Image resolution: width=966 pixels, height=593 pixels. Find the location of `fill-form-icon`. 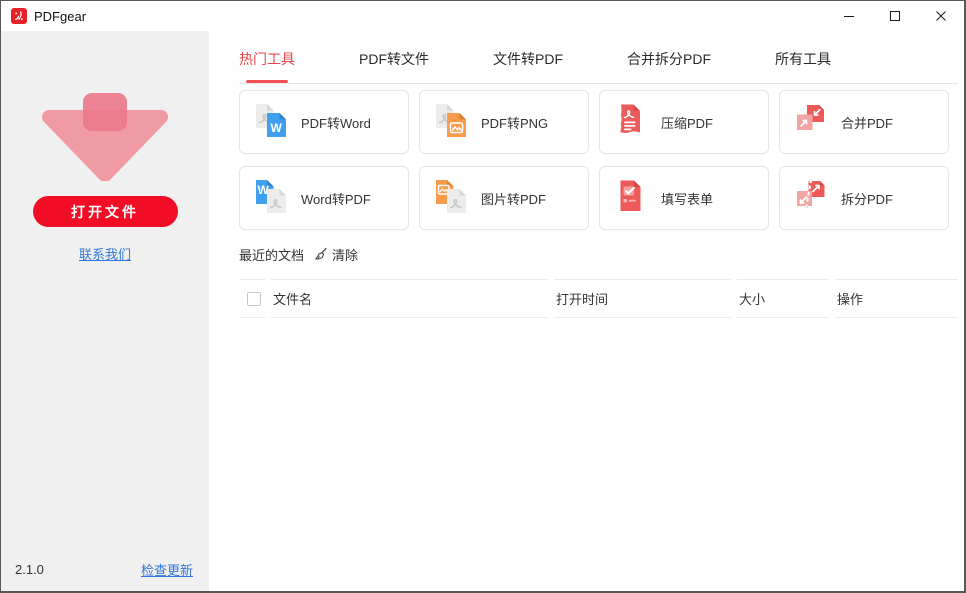

fill-form-icon is located at coordinates (631, 198).